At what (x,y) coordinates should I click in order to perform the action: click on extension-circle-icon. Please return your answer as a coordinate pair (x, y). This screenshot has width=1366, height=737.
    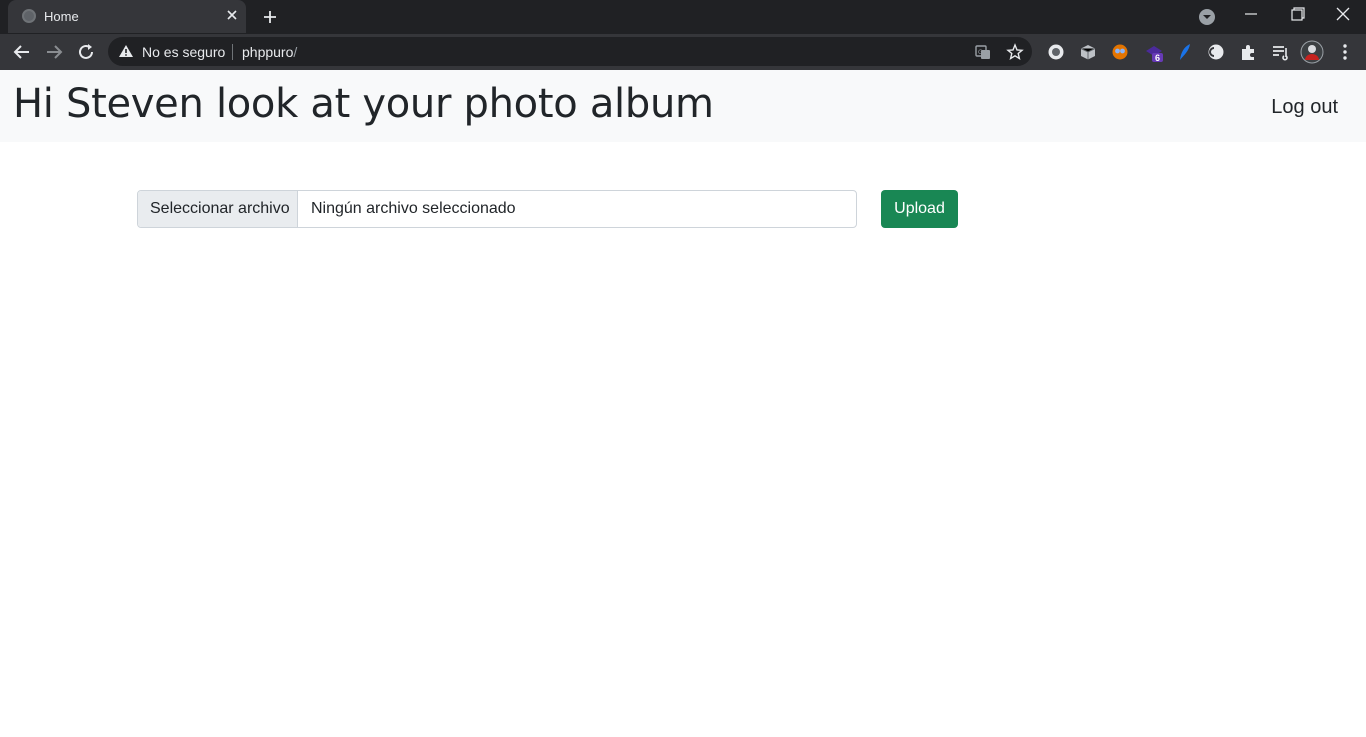
    Looking at the image, I should click on (1216, 52).